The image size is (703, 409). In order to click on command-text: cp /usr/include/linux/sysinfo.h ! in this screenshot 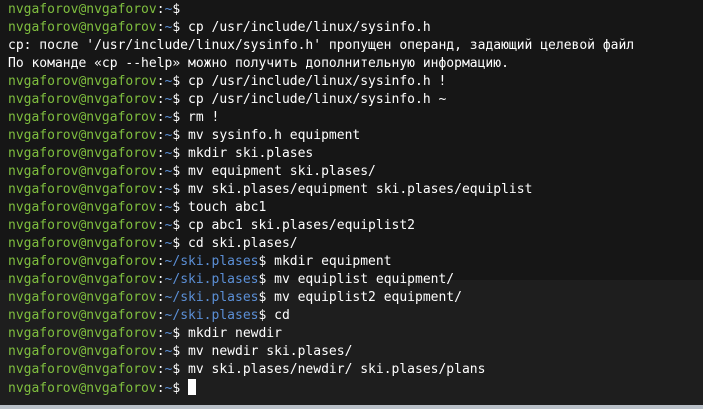, I will do `click(317, 81)`.